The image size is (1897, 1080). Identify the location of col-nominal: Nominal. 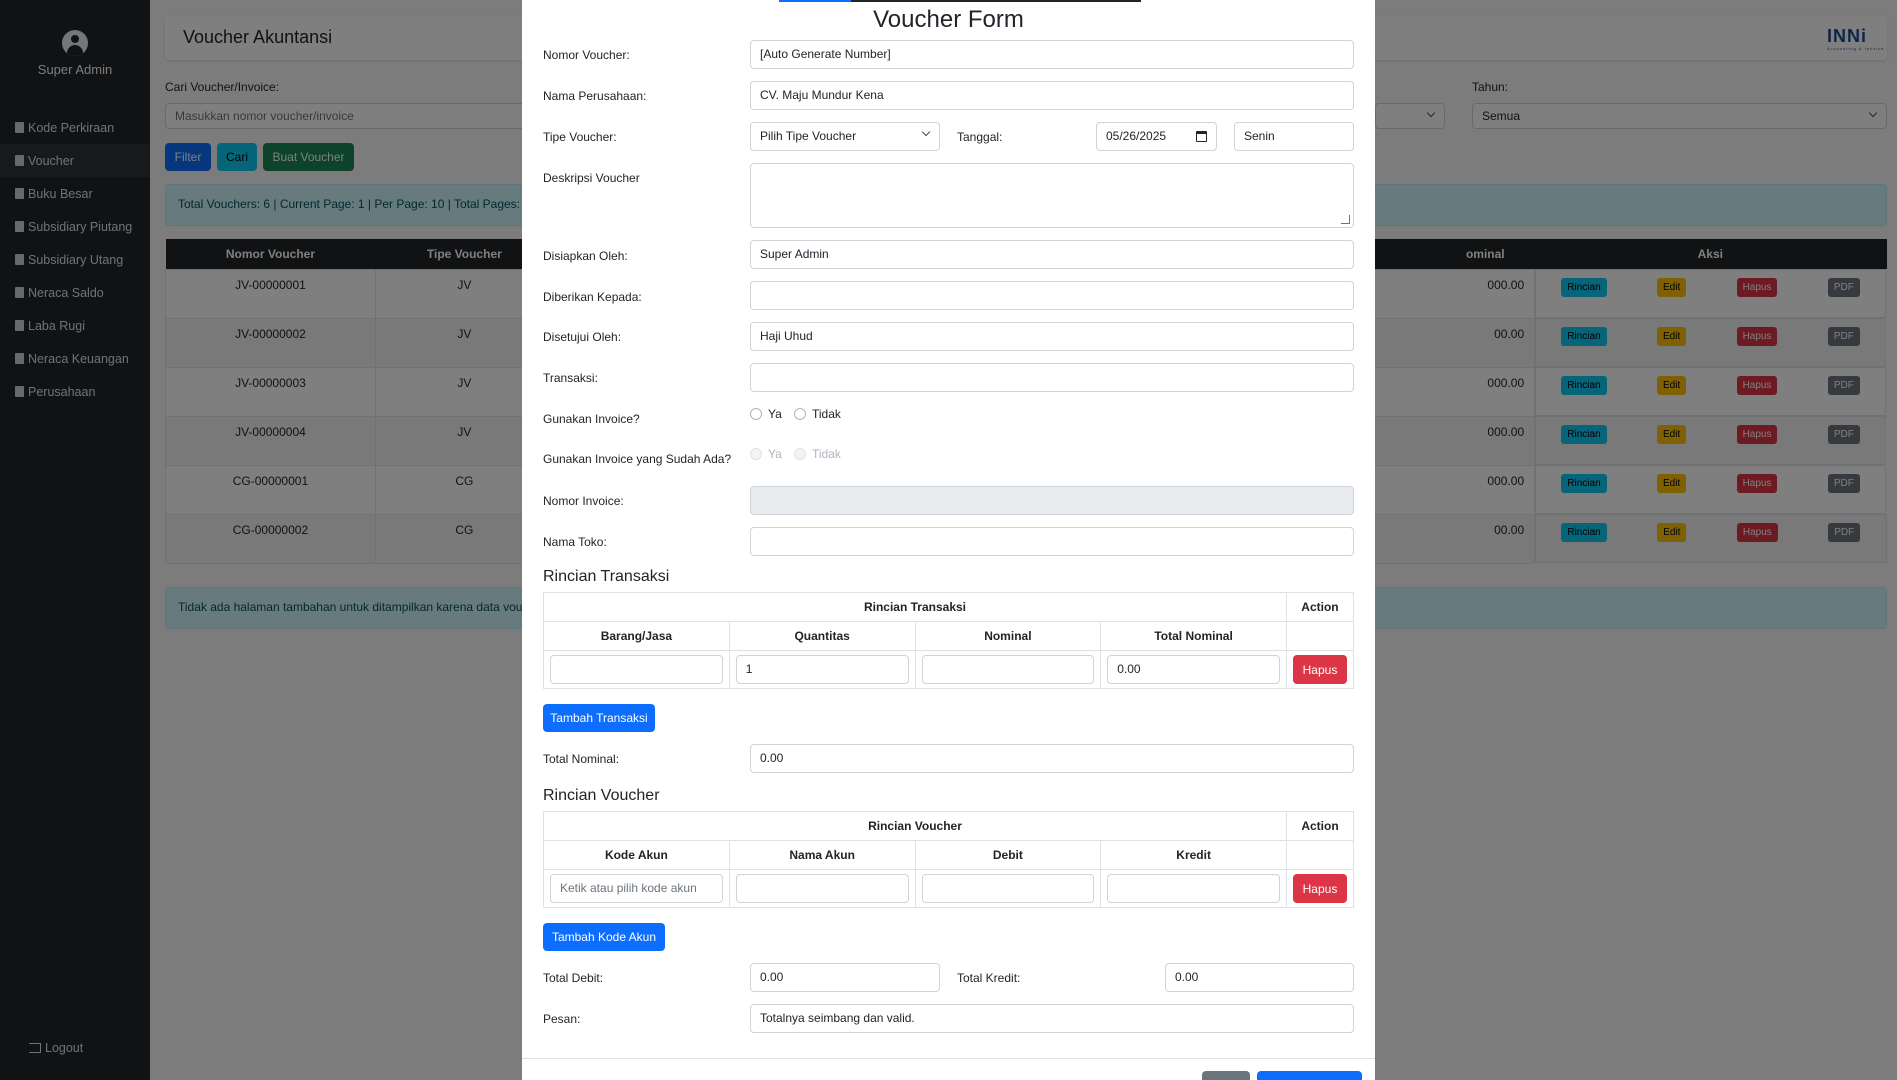
(1008, 636).